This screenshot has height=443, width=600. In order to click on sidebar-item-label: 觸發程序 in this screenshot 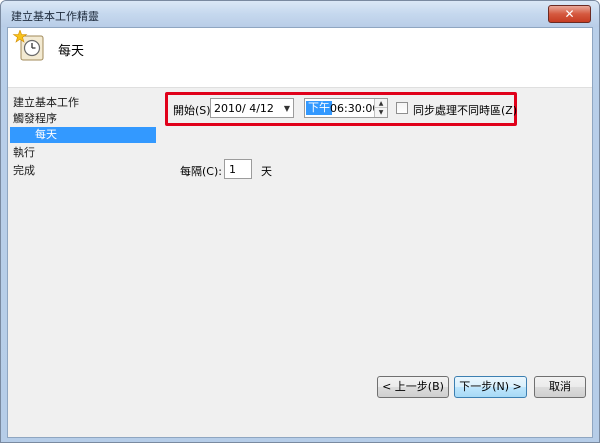, I will do `click(35, 118)`.